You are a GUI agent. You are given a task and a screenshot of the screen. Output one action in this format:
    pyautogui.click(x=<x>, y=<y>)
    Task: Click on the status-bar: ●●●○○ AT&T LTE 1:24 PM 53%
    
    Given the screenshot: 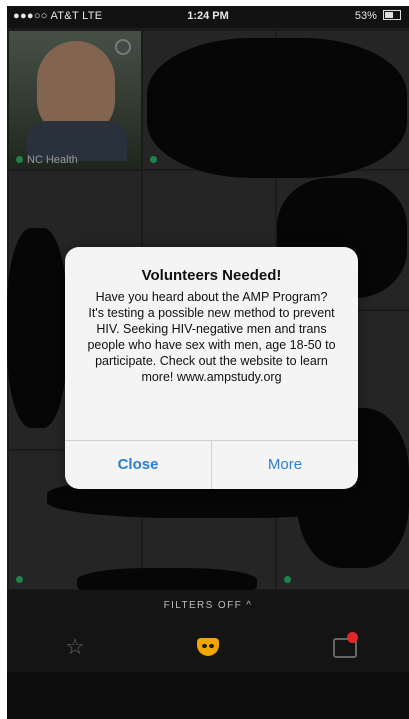 What is the action you would take?
    pyautogui.click(x=208, y=17)
    